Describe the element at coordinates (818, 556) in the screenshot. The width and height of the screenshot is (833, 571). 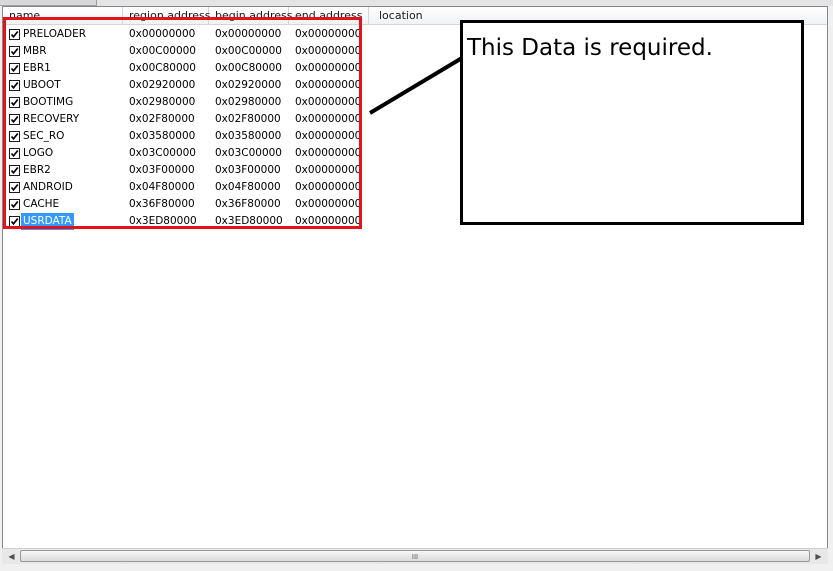
I see `scroll-right-icon: ▶` at that location.